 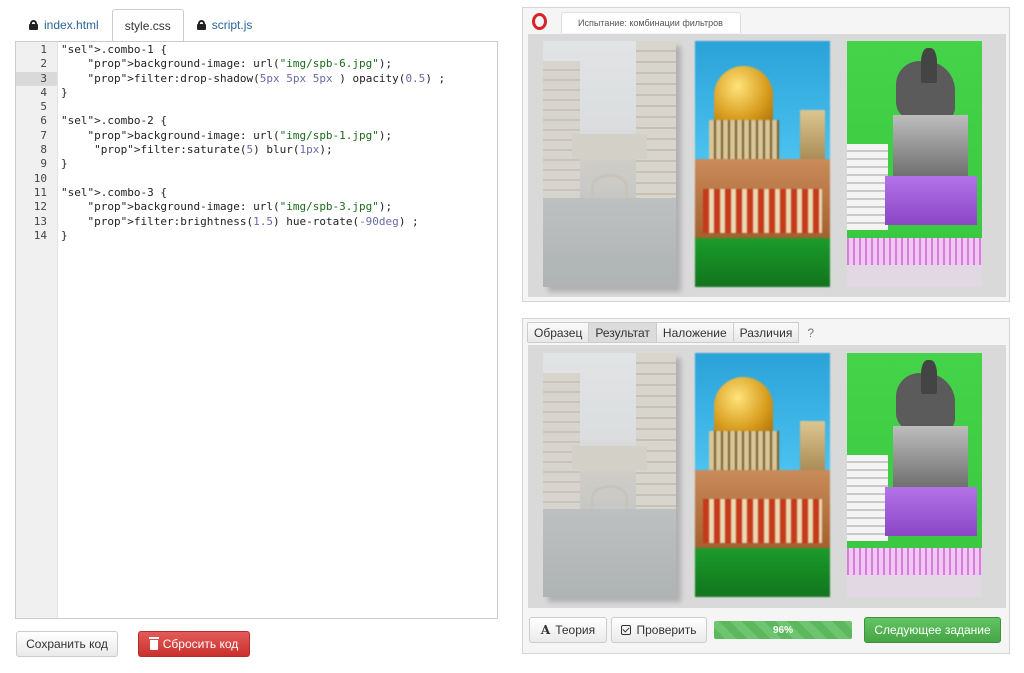 What do you see at coordinates (37, 330) in the screenshot?
I see `line-number-gutter: 1 2 3 4 5 6 7 8 9 10 11 12 13 14` at bounding box center [37, 330].